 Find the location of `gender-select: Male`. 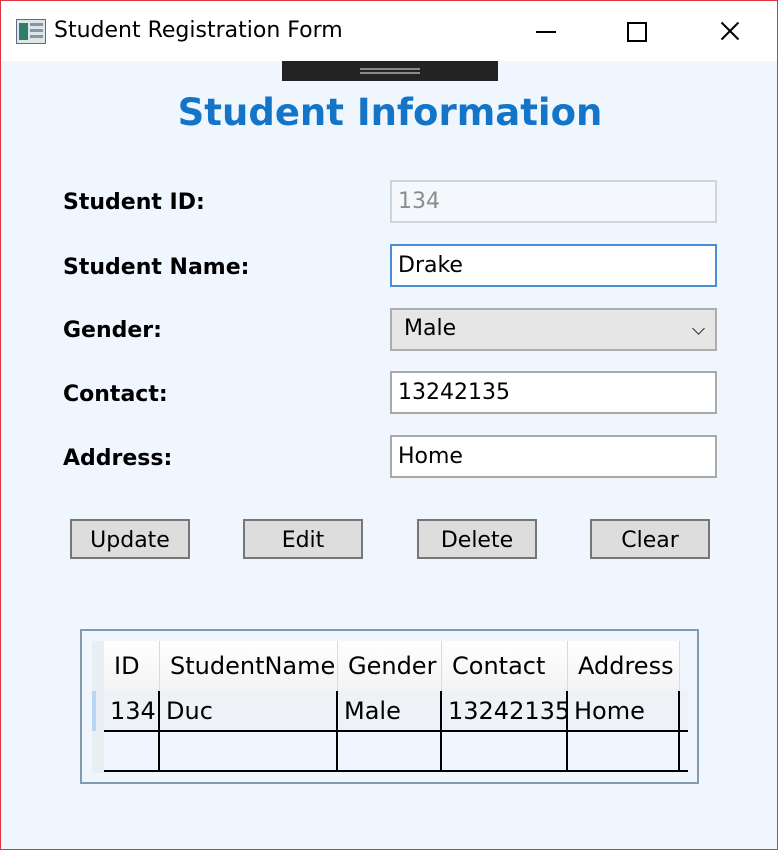

gender-select: Male is located at coordinates (553, 329).